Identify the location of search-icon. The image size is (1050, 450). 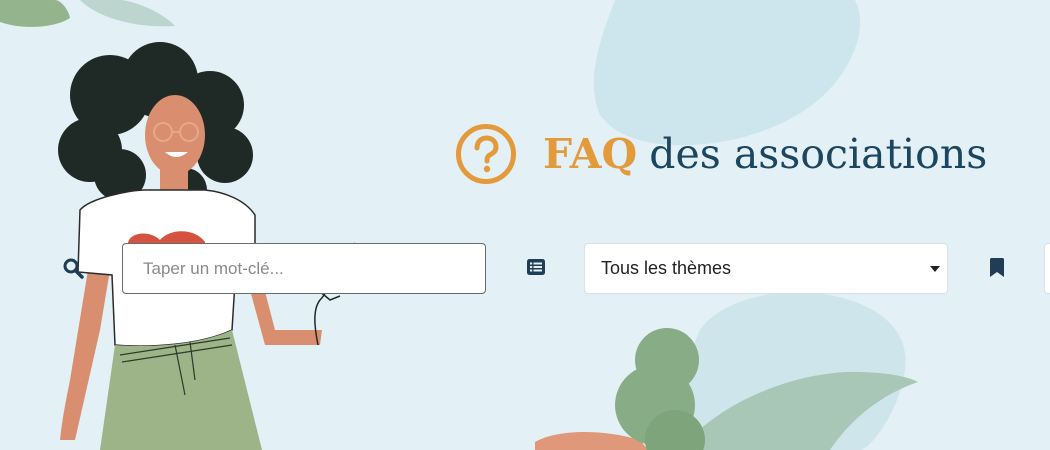
(73, 268).